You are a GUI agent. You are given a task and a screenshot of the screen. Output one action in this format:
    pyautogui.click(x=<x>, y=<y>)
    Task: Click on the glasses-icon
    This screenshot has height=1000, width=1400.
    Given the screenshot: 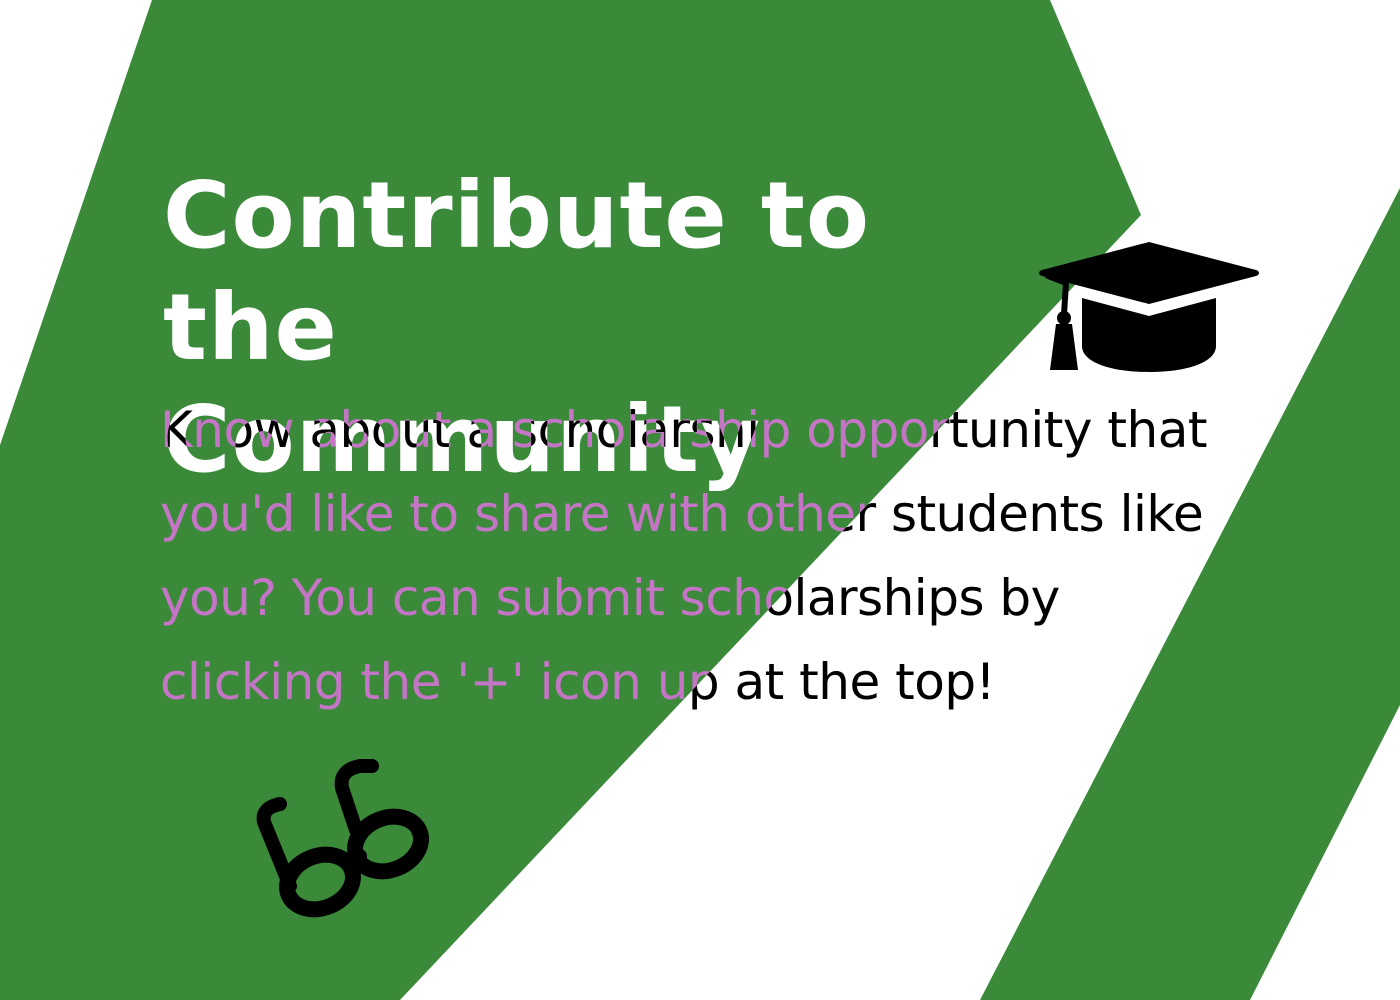 What is the action you would take?
    pyautogui.click(x=342, y=838)
    